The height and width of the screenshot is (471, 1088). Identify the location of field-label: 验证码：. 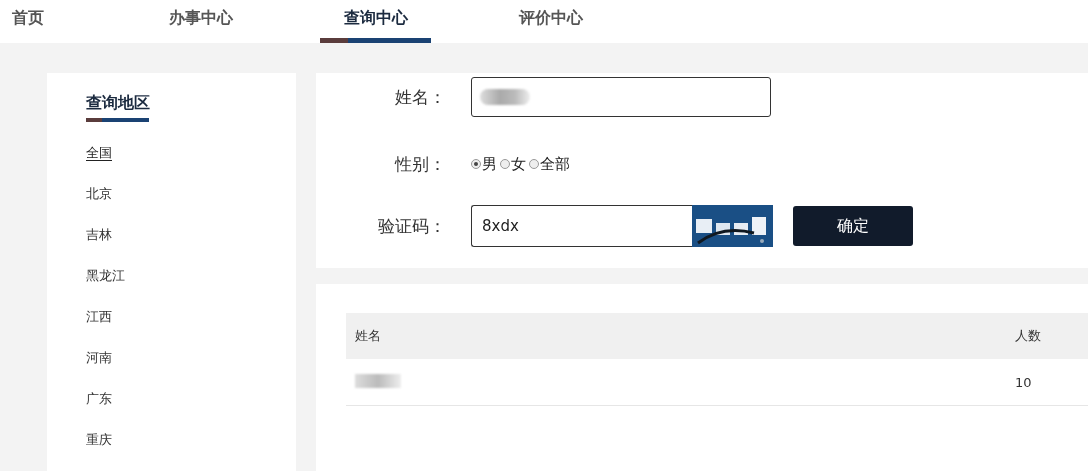
(411, 226).